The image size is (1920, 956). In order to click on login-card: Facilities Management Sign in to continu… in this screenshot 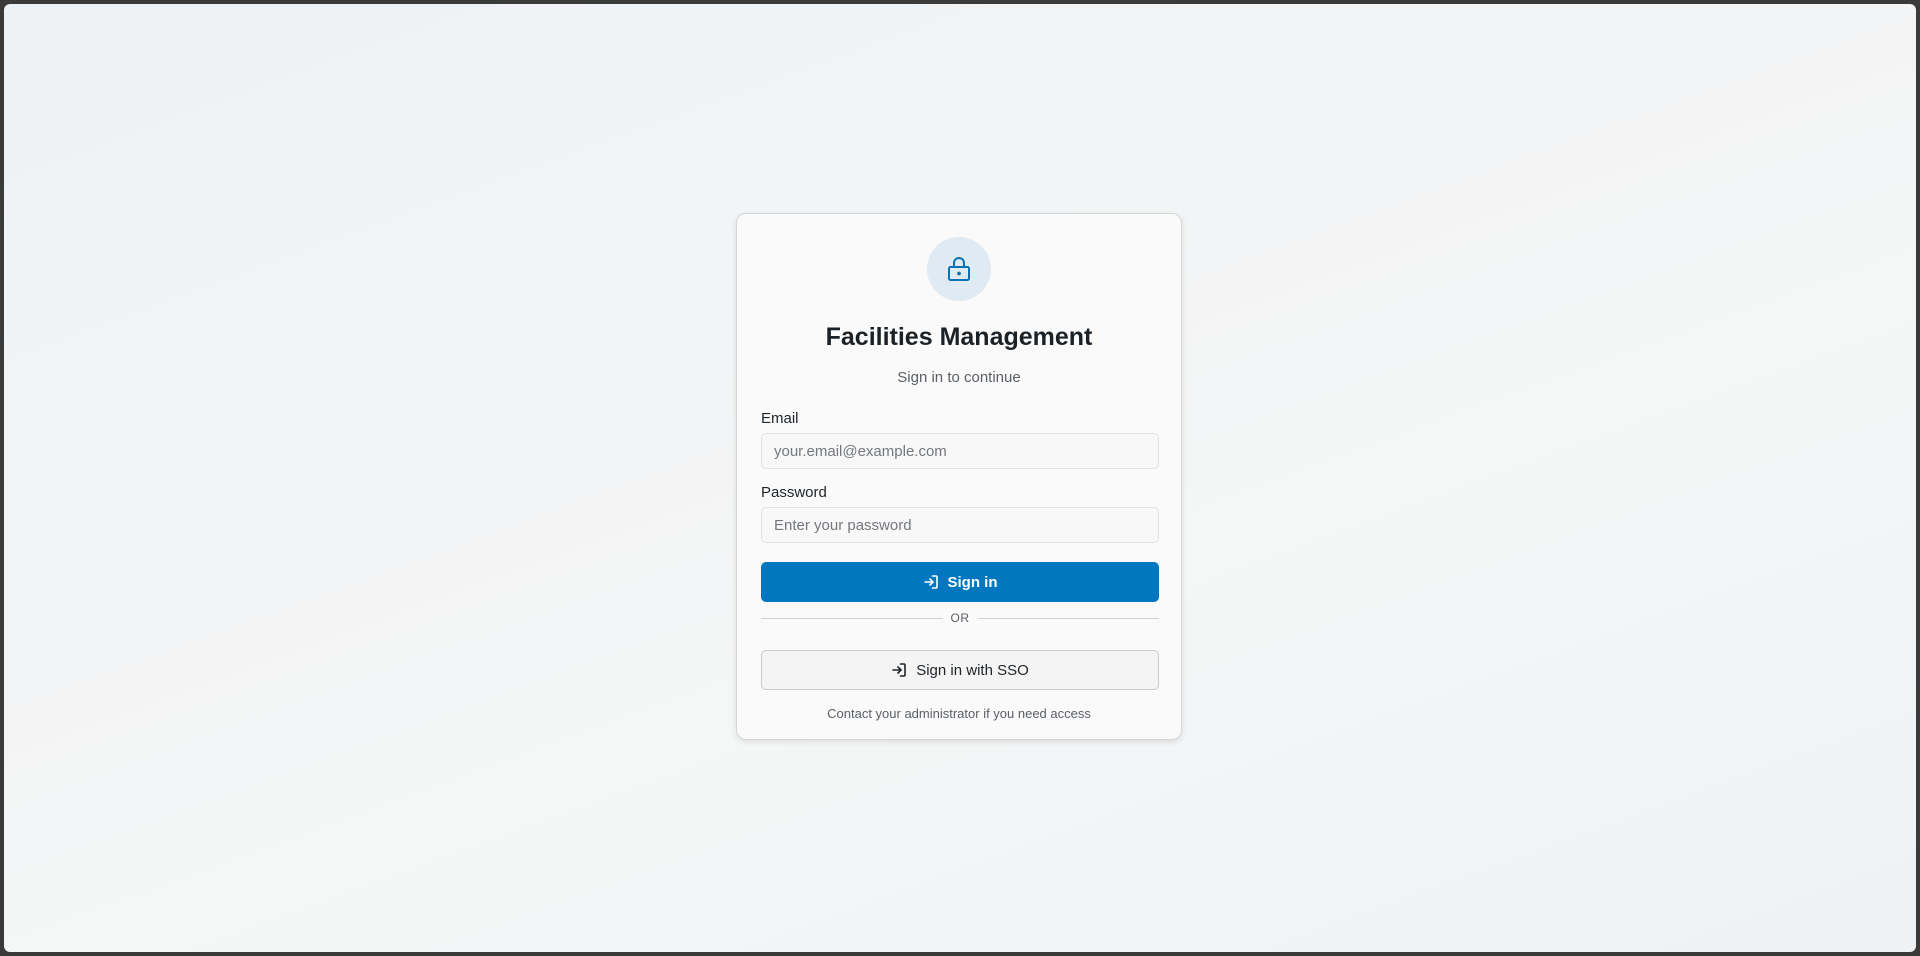, I will do `click(959, 476)`.